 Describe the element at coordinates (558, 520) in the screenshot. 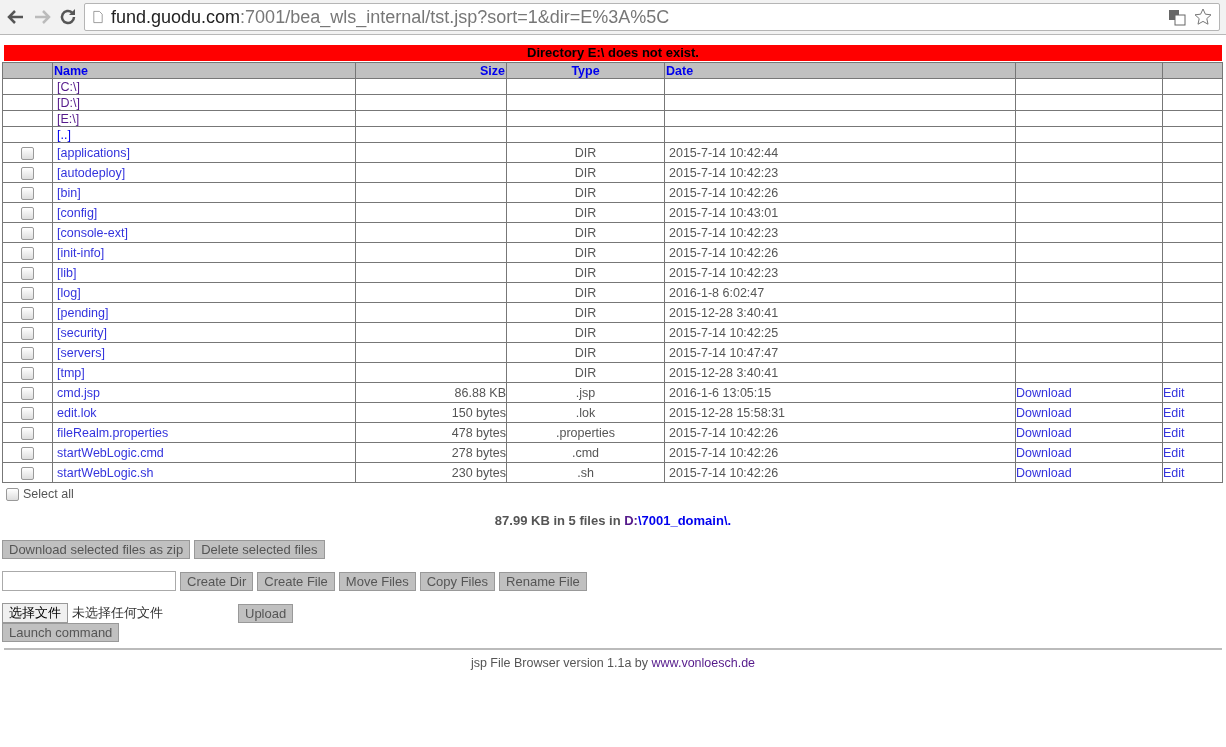

I see `summary-text: 87.99 KB in 5 files in` at that location.